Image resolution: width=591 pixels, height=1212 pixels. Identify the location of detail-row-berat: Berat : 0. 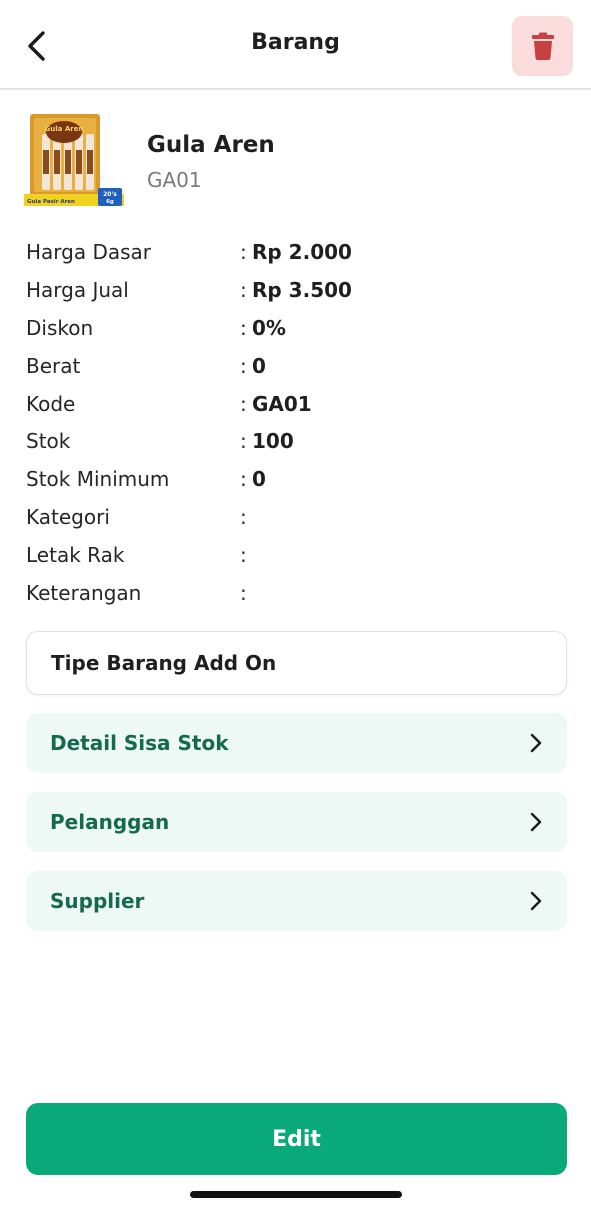
(296, 366).